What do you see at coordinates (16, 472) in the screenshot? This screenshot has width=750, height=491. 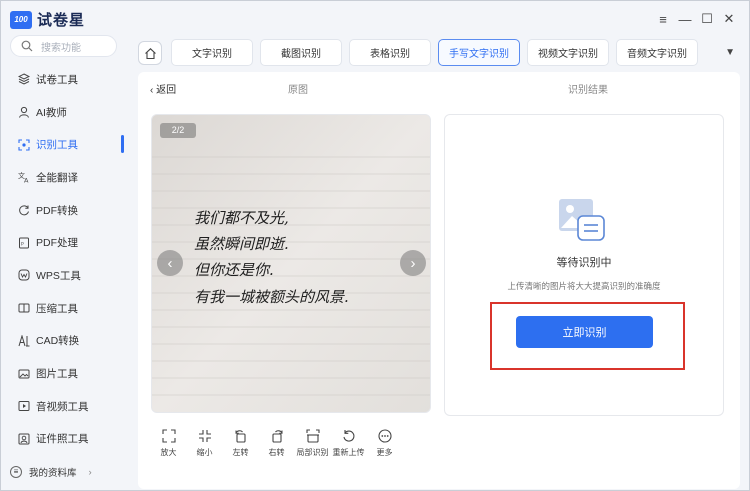 I see `library-icon: ≡` at bounding box center [16, 472].